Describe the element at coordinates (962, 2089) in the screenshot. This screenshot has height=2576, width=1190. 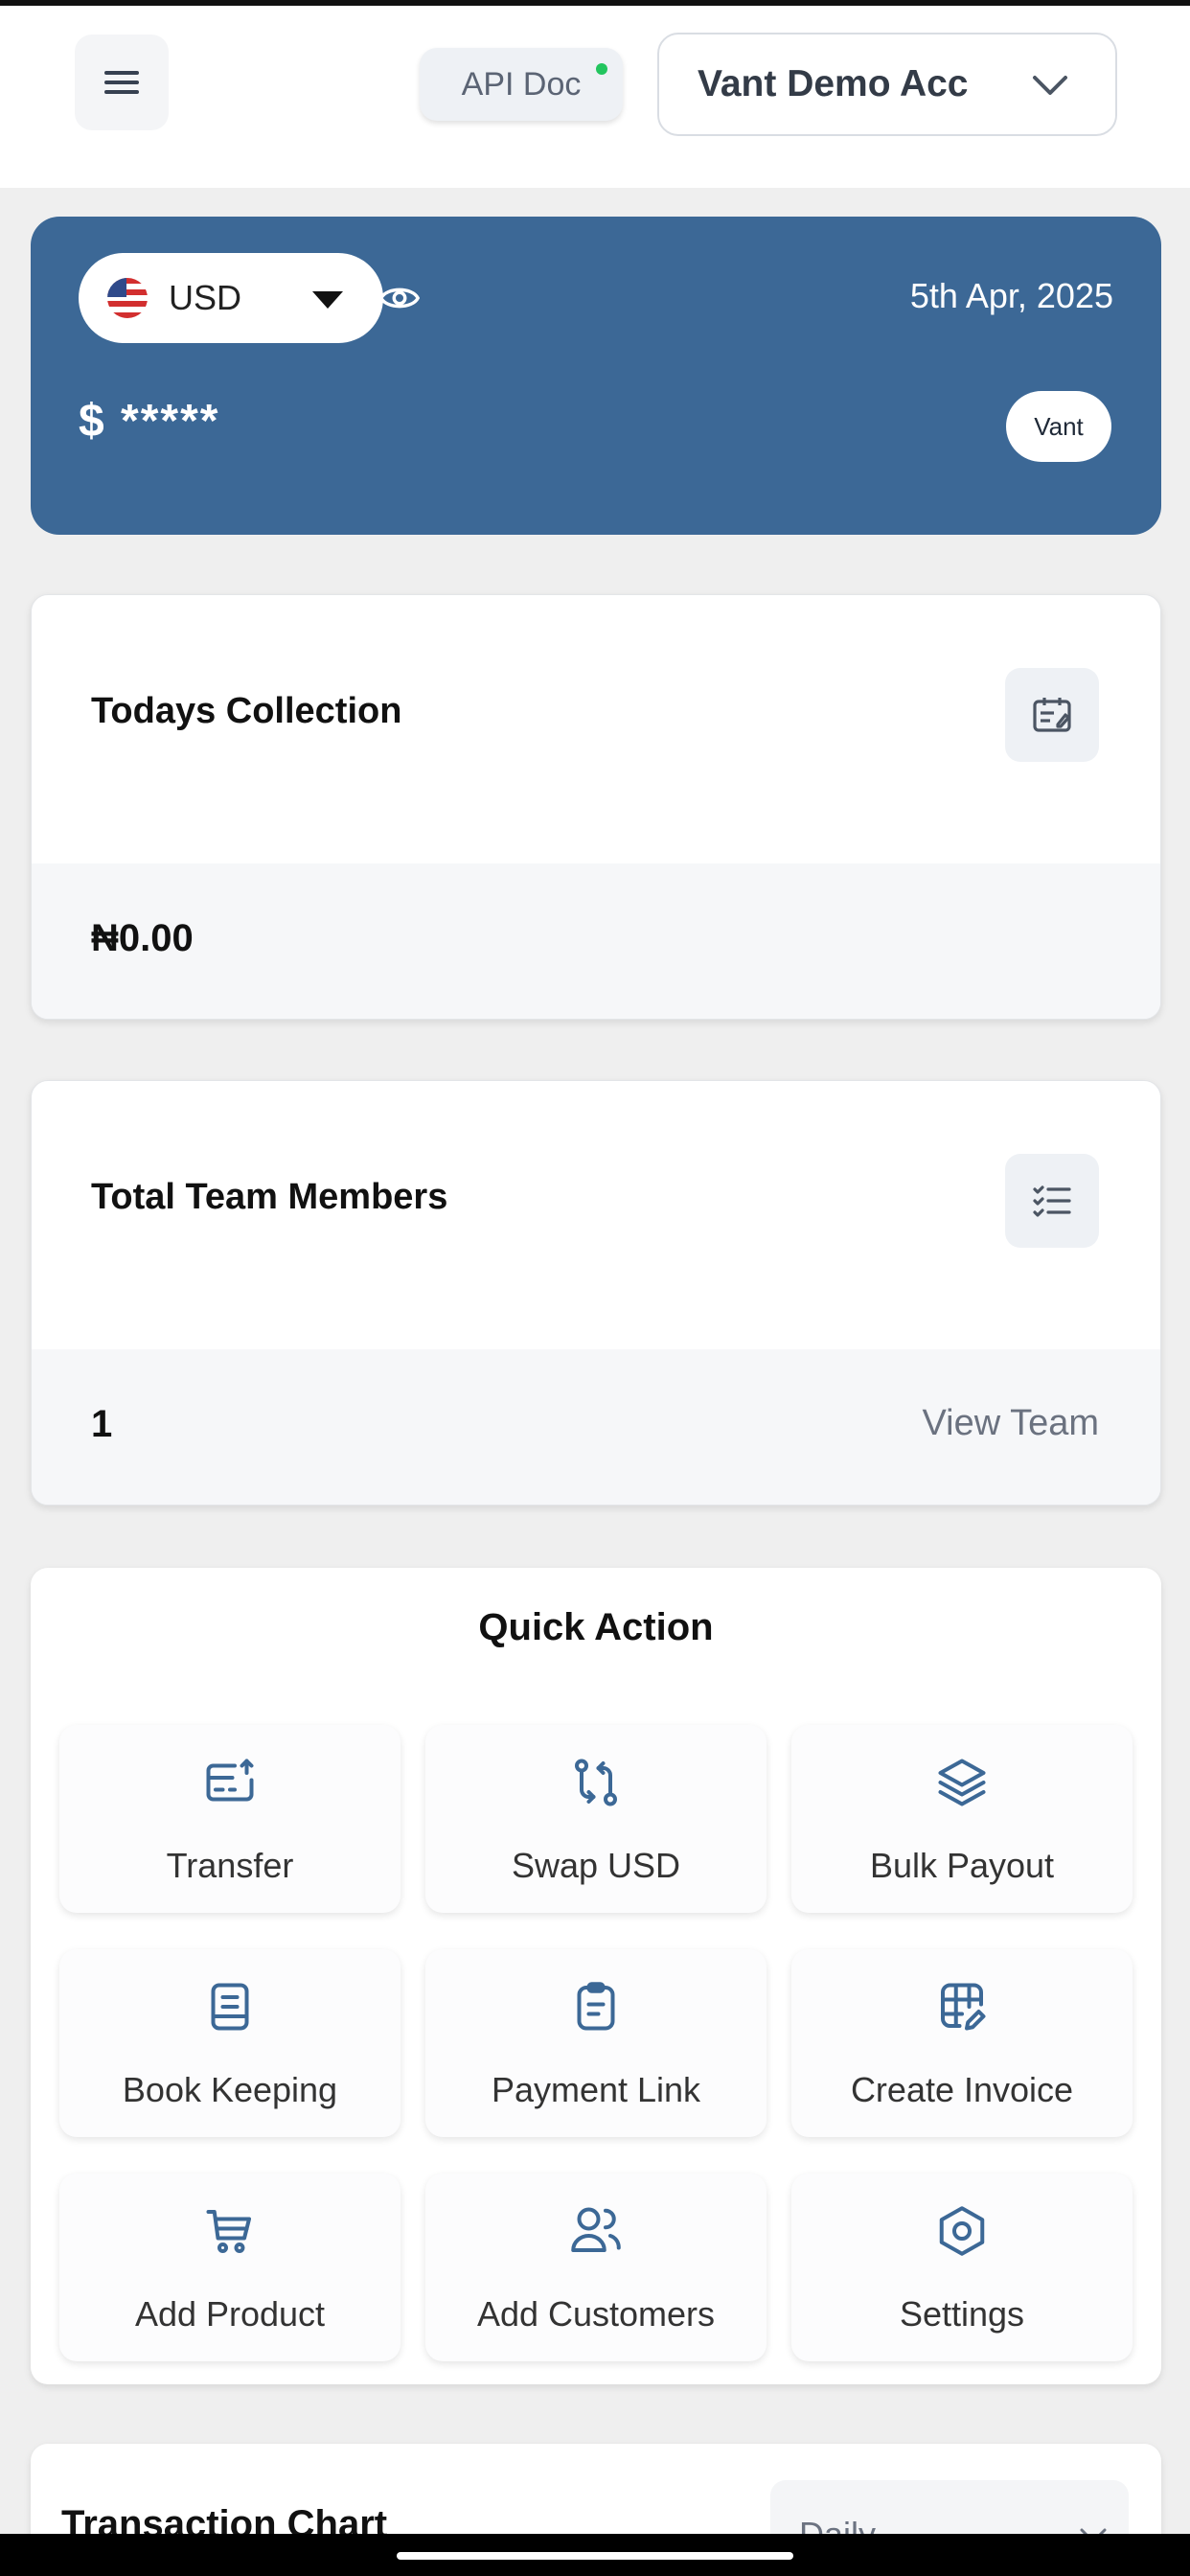
I see `action-label: Create Invoice` at that location.